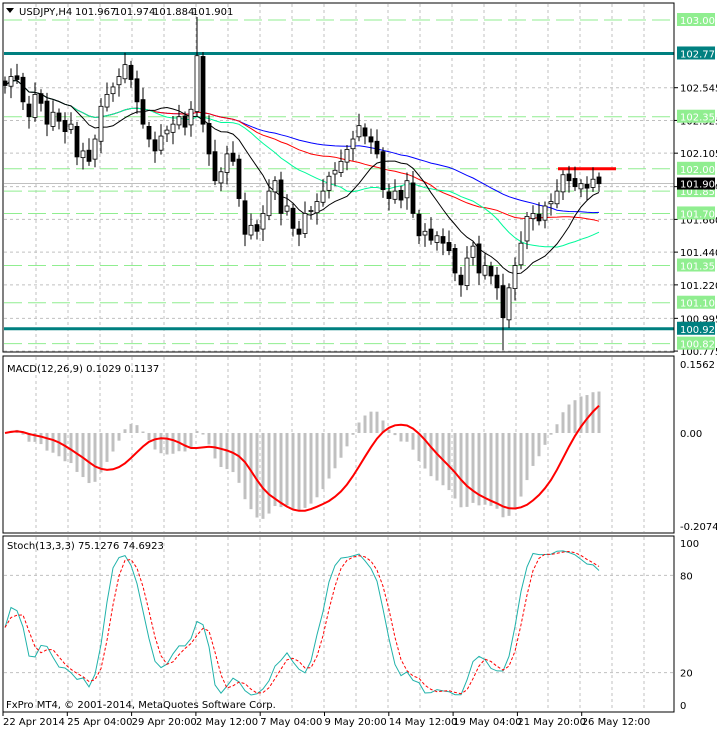  Describe the element at coordinates (551, 722) in the screenshot. I see `time-tick-label: 21 May 20:00` at that location.